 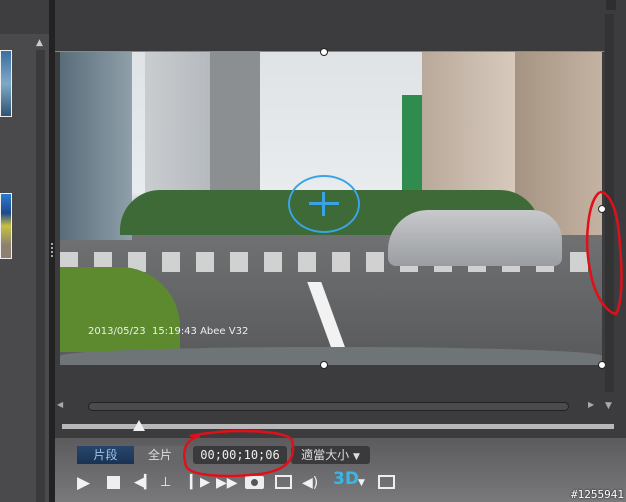 What do you see at coordinates (239, 453) in the screenshot?
I see `annotation-circle-timecode` at bounding box center [239, 453].